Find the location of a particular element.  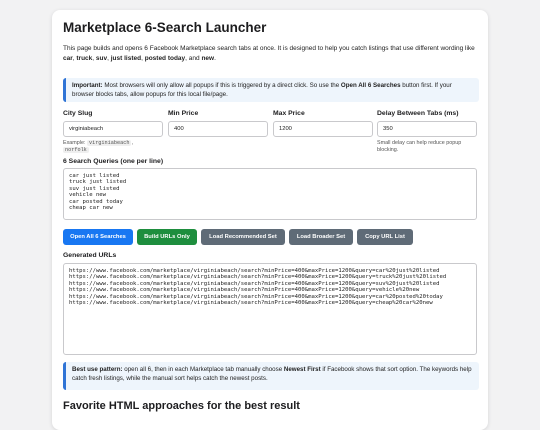

city-slug-hint: Example: virginiabeach, norfolk is located at coordinates (113, 146).